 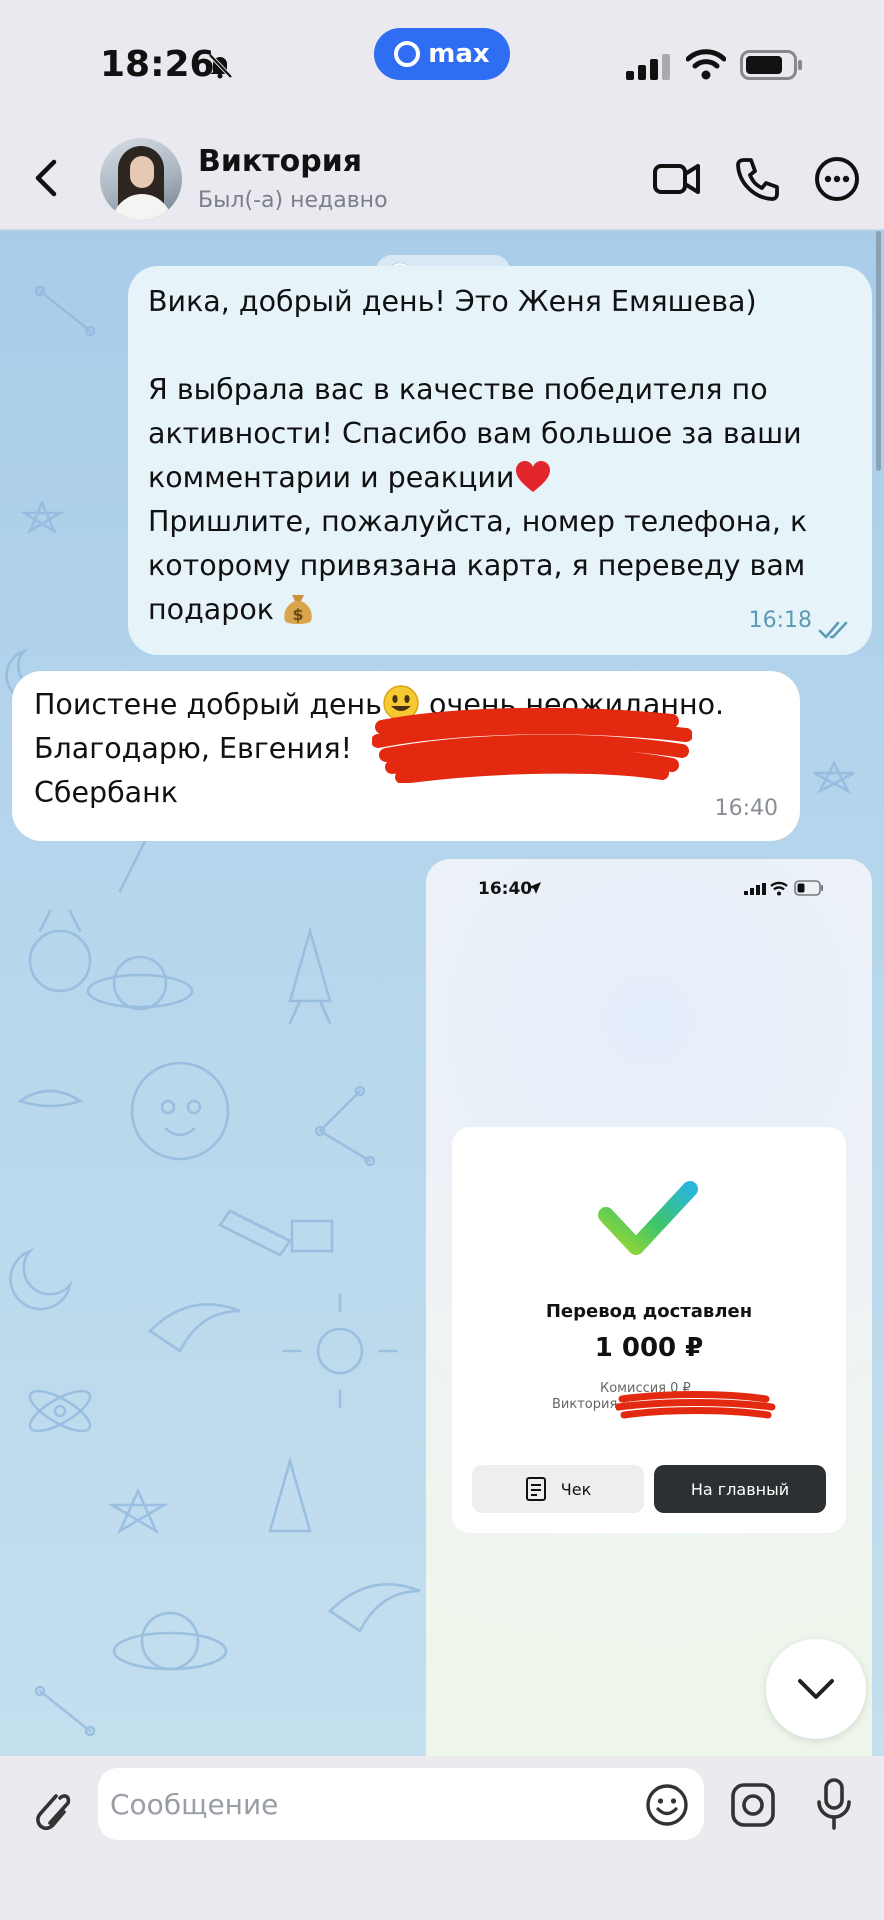 What do you see at coordinates (667, 1805) in the screenshot?
I see `emoji-icon` at bounding box center [667, 1805].